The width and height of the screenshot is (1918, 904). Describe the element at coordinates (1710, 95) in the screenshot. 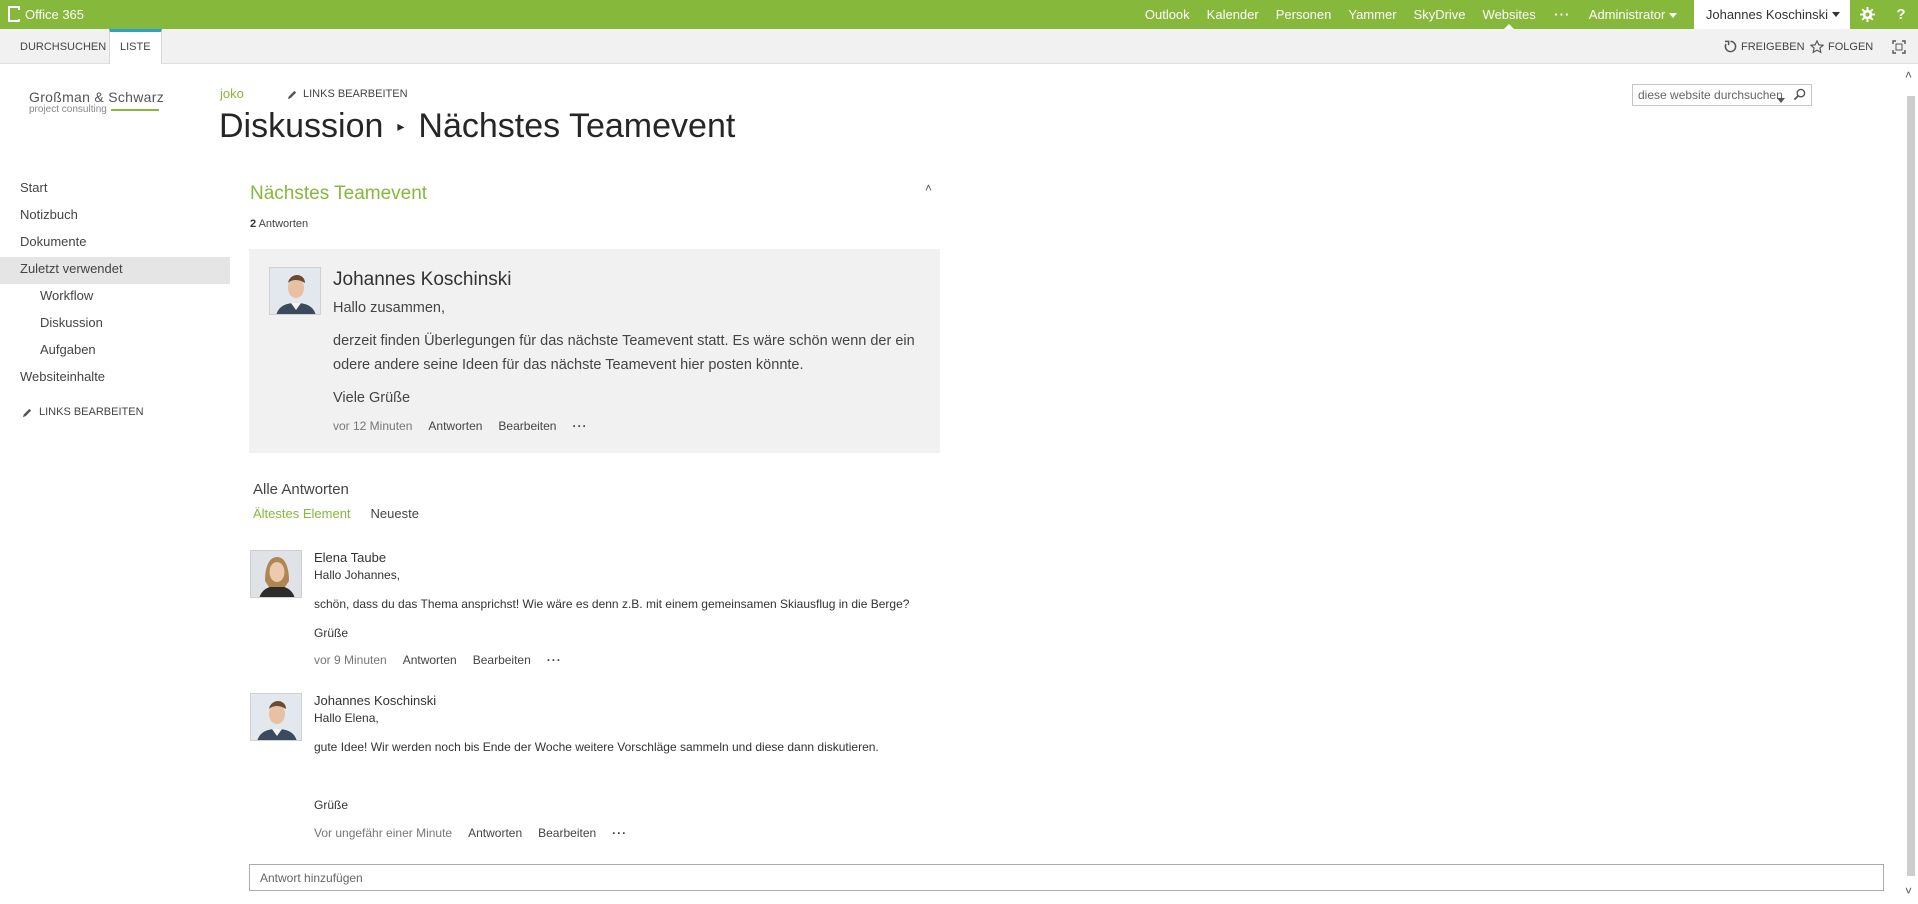

I see `search-input: diese website durchsuchen` at that location.